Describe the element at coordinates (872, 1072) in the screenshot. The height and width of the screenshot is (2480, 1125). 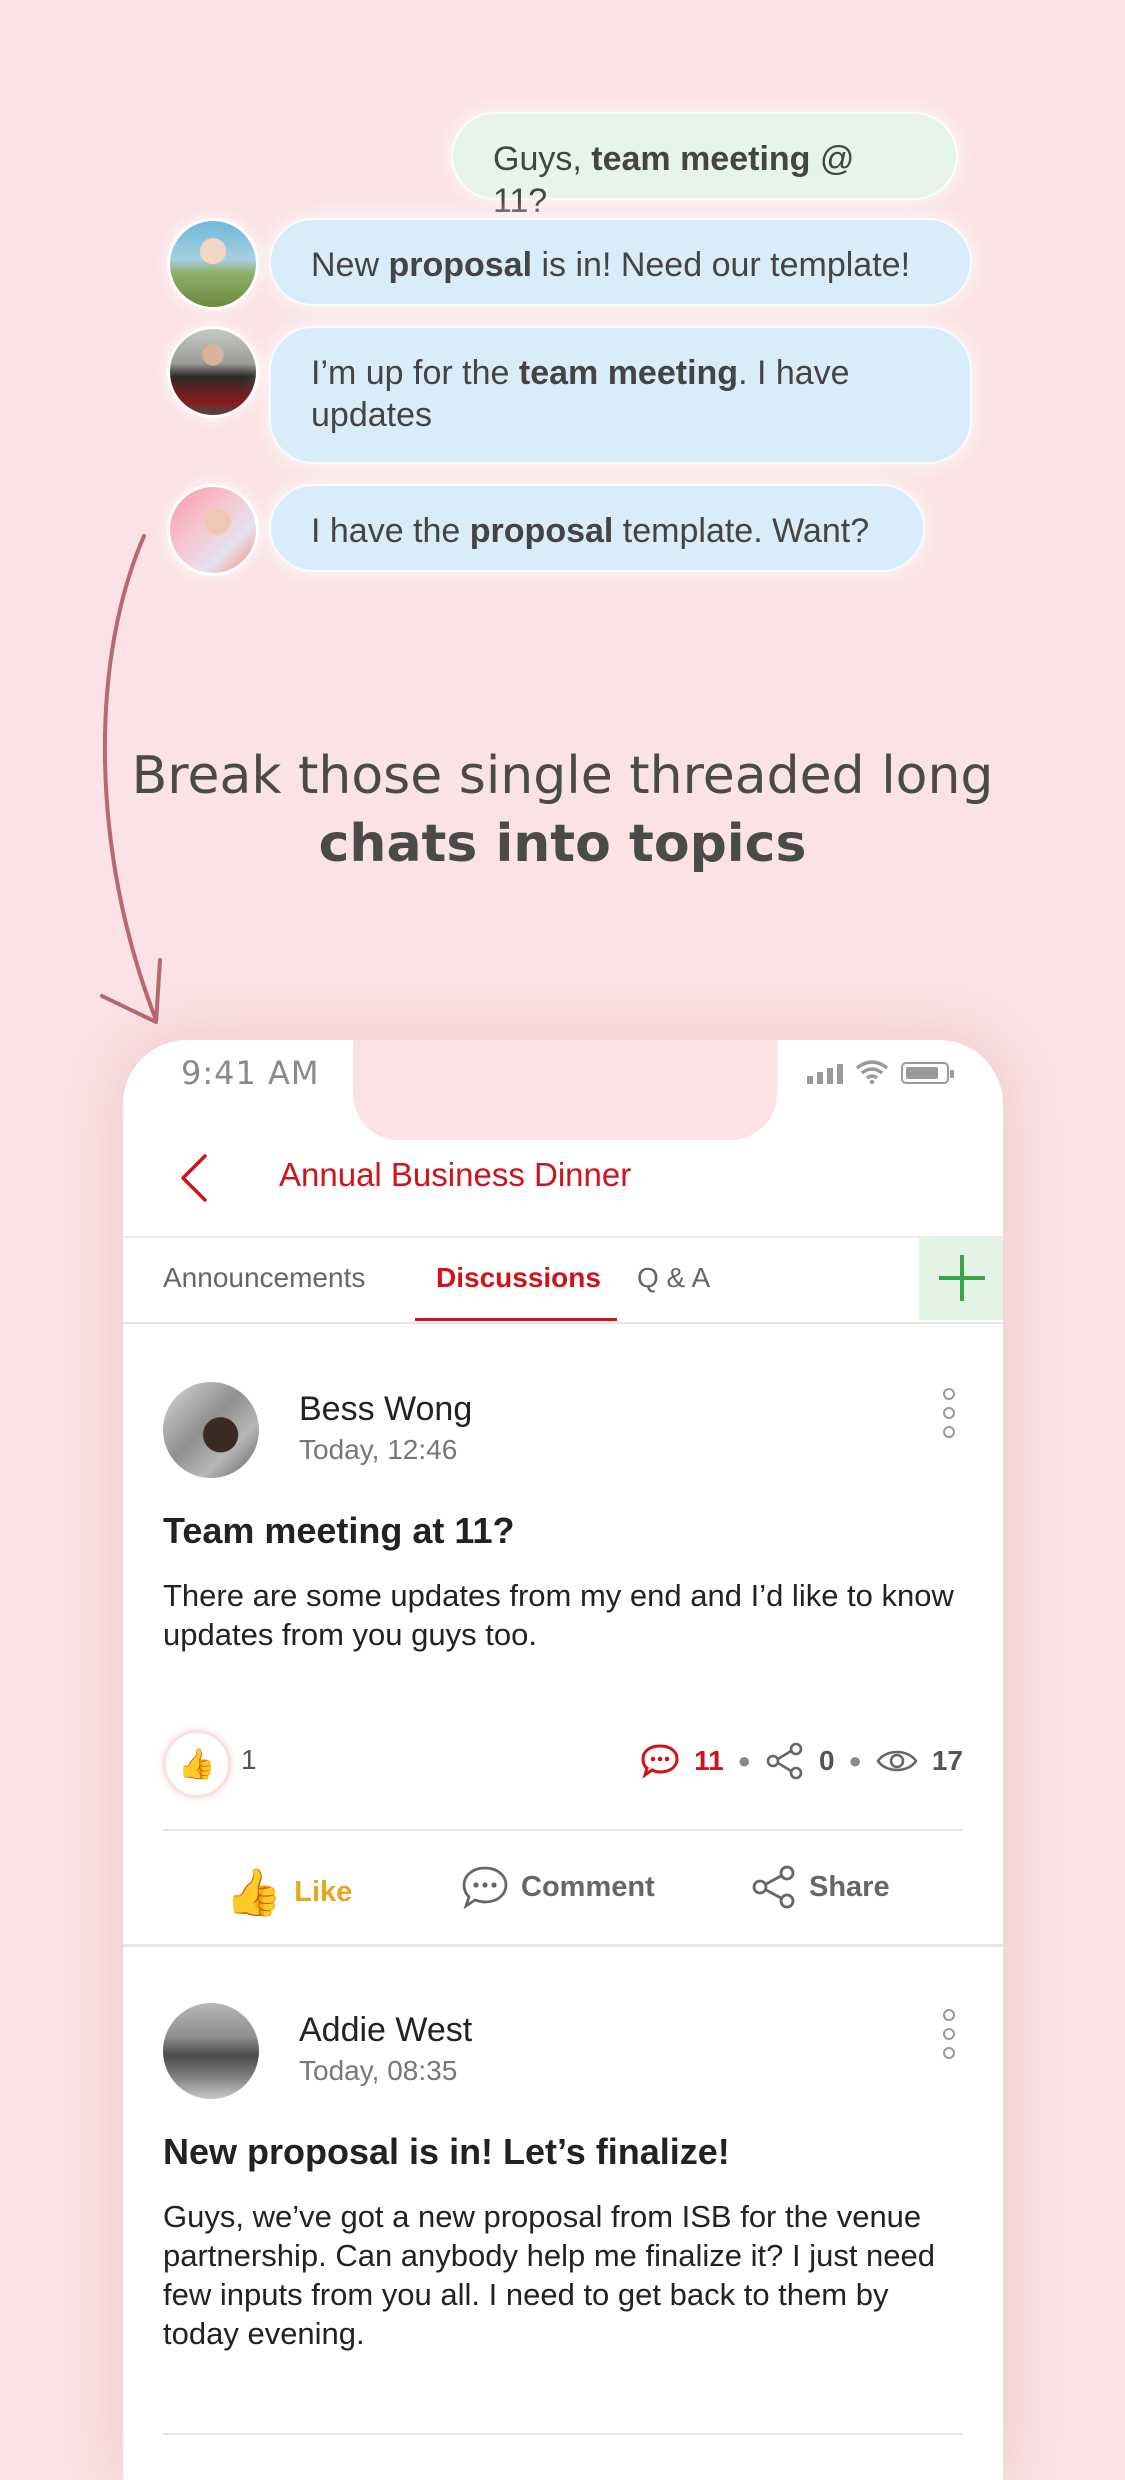
I see `wifi-icon` at that location.